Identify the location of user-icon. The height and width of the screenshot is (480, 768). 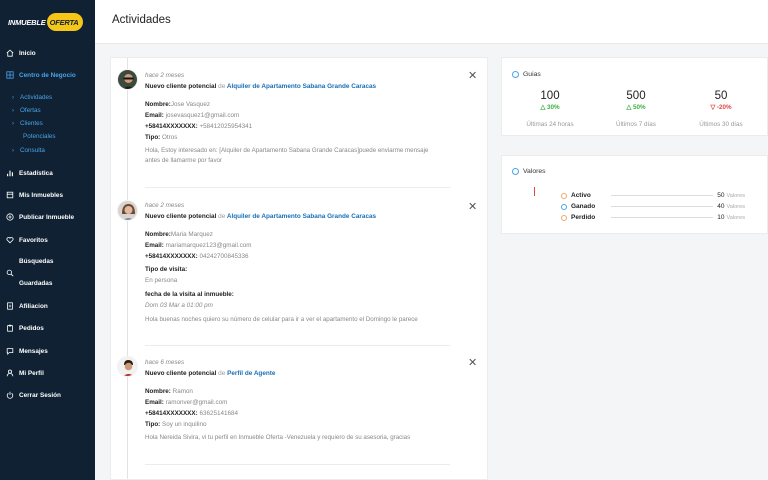
(10, 373).